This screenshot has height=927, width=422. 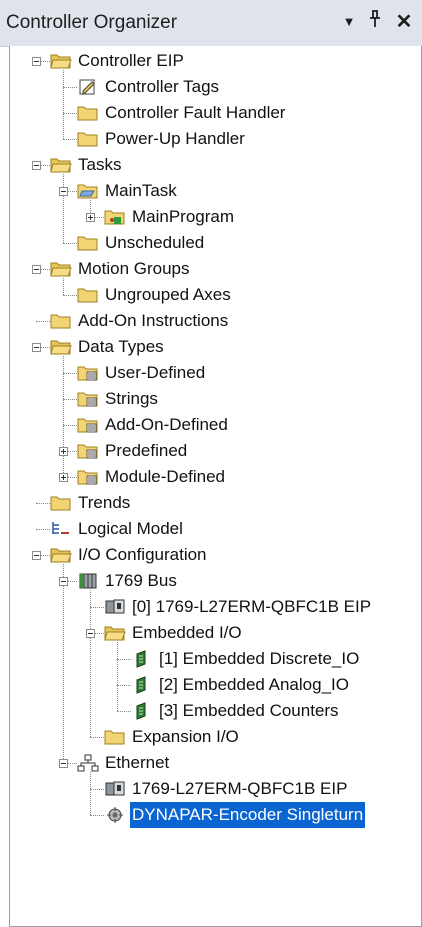 I want to click on tree-item: MainTask, so click(x=128, y=191).